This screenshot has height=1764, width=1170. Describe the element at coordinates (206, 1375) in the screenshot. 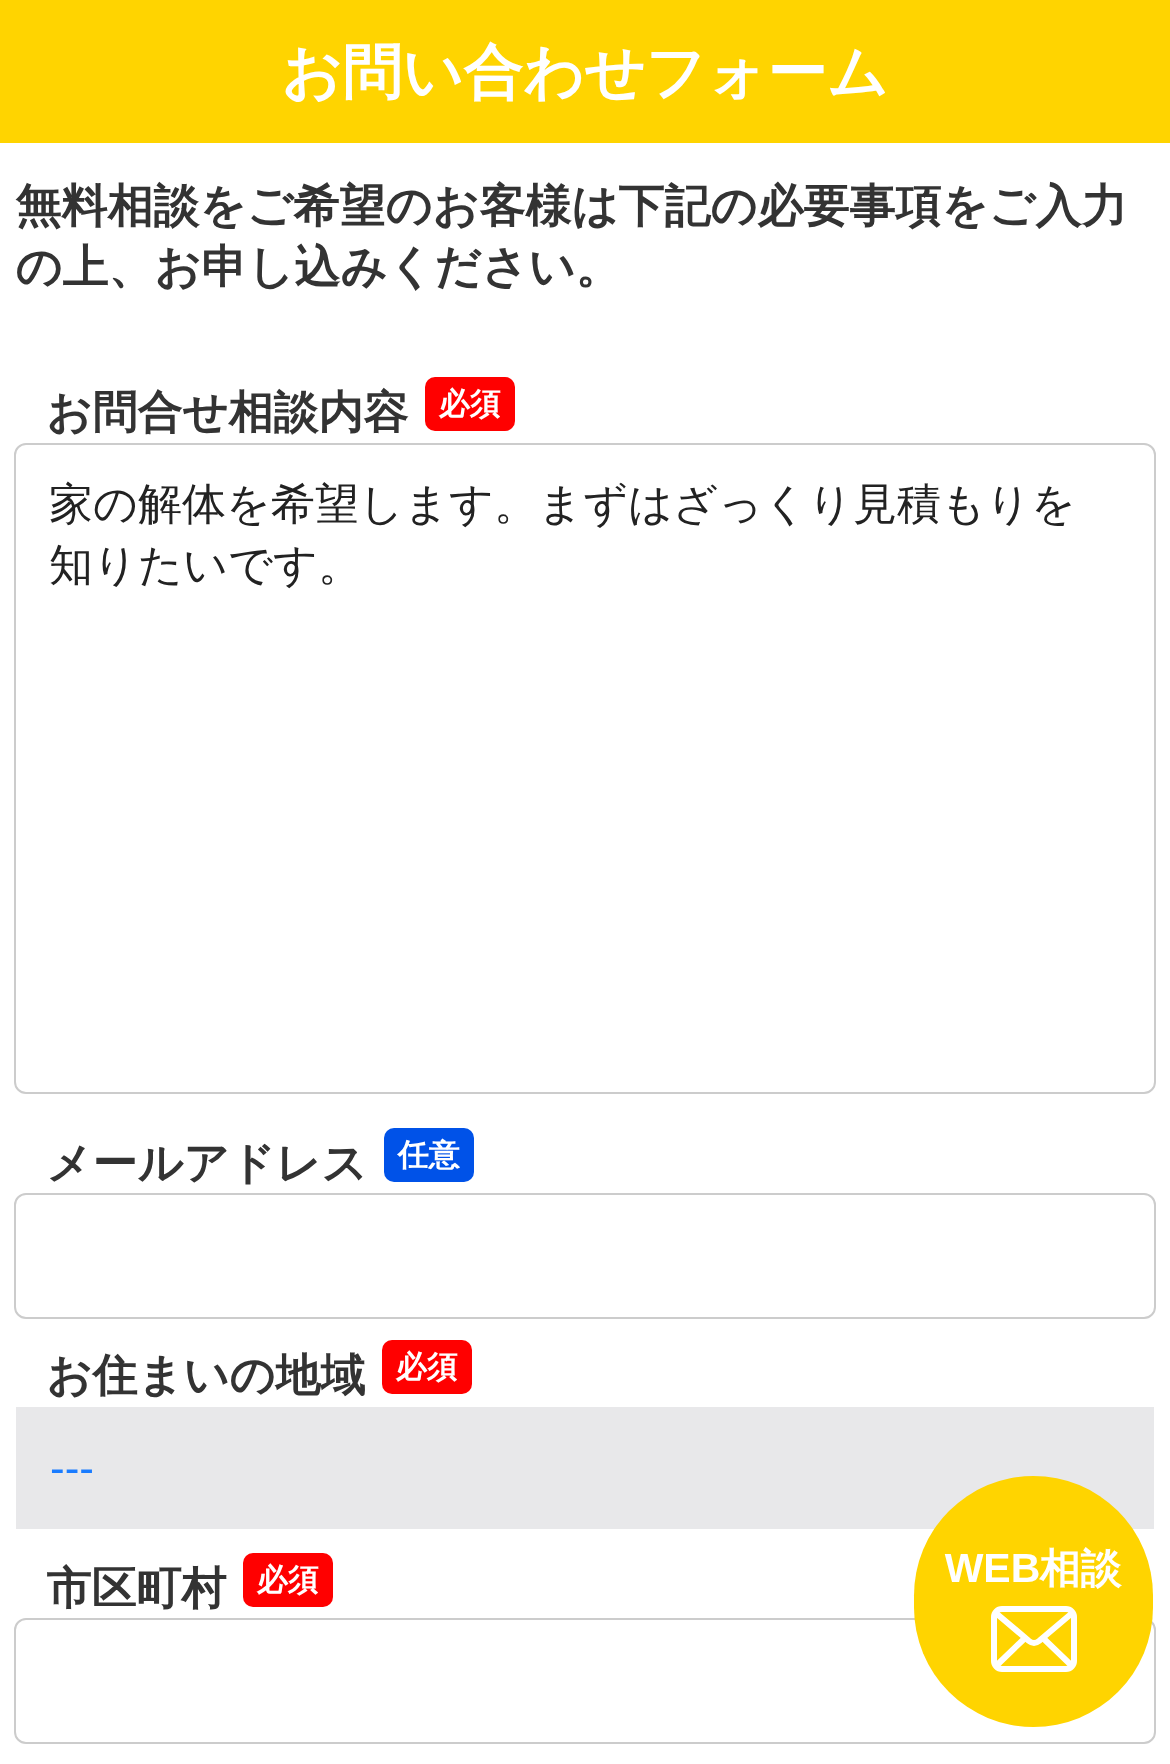

I see `field-label: お住まいの地域` at that location.